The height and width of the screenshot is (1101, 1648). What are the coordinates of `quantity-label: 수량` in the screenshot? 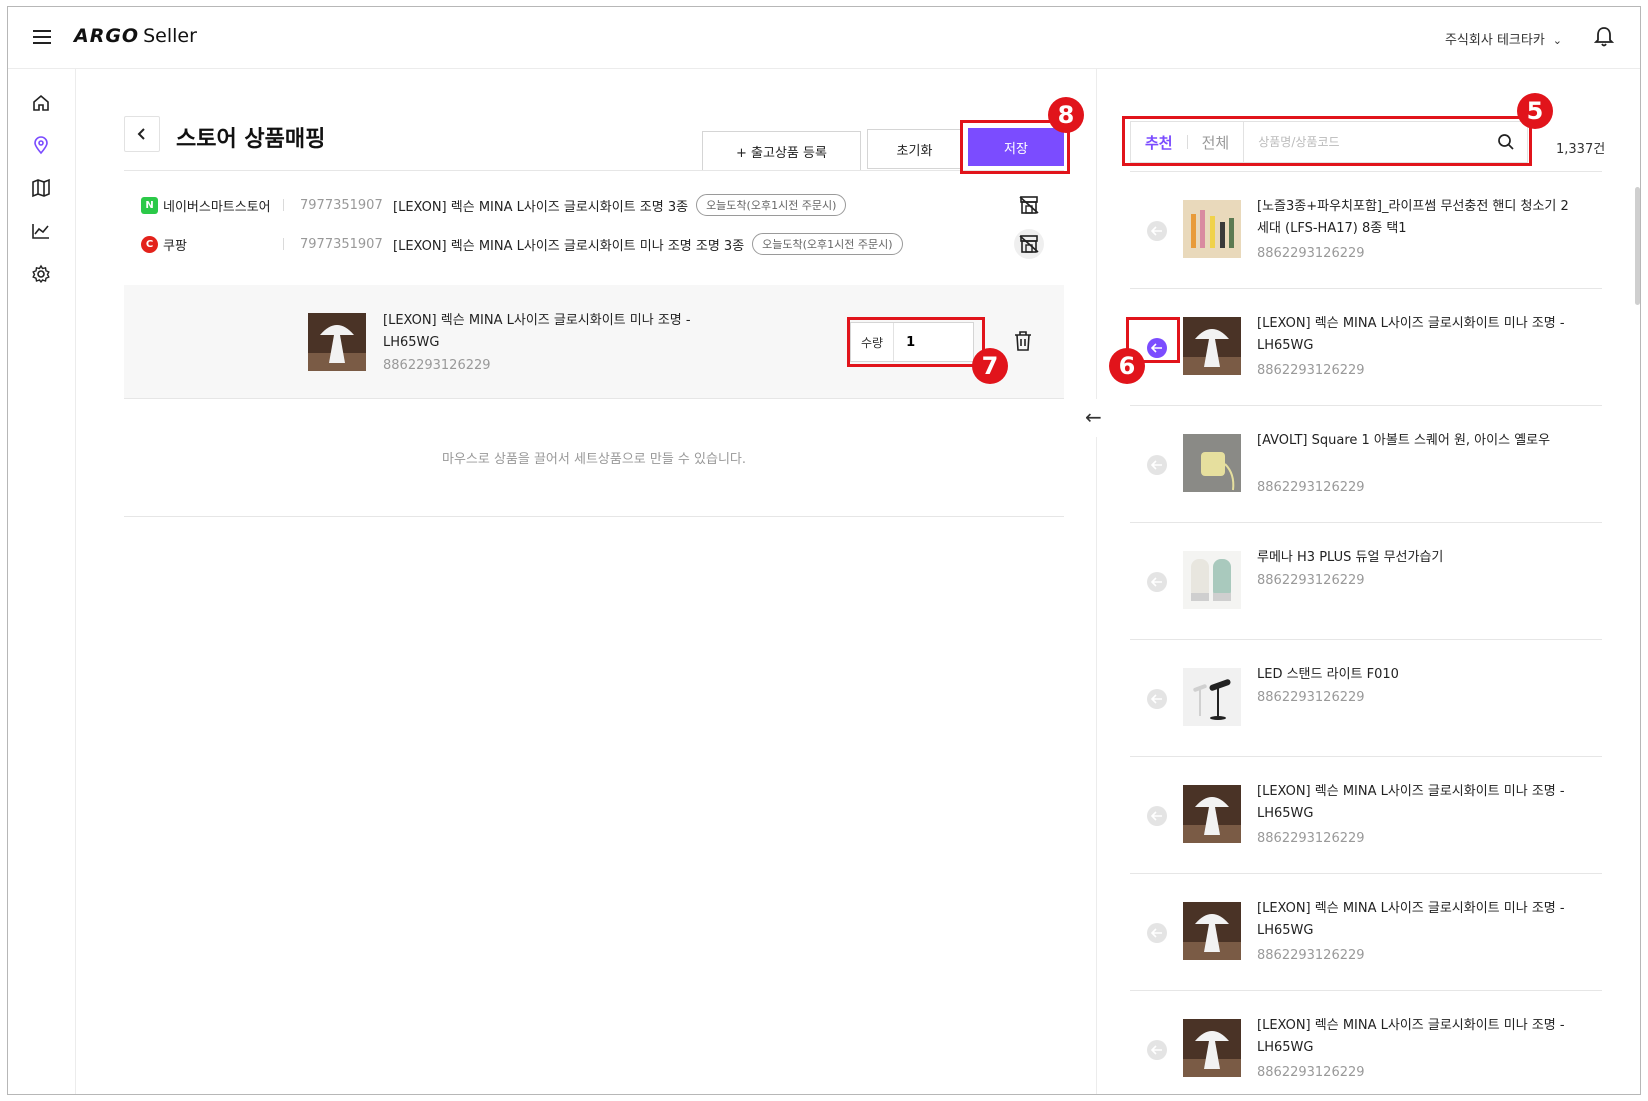 It's located at (873, 342).